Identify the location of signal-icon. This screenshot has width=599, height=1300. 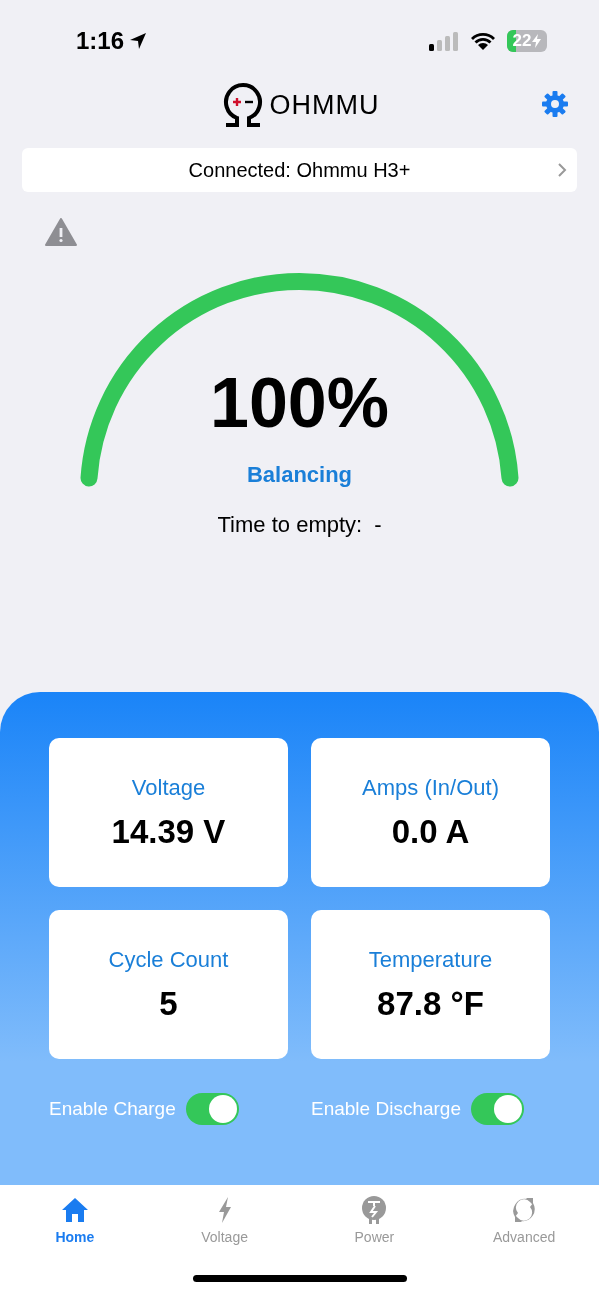
(444, 41).